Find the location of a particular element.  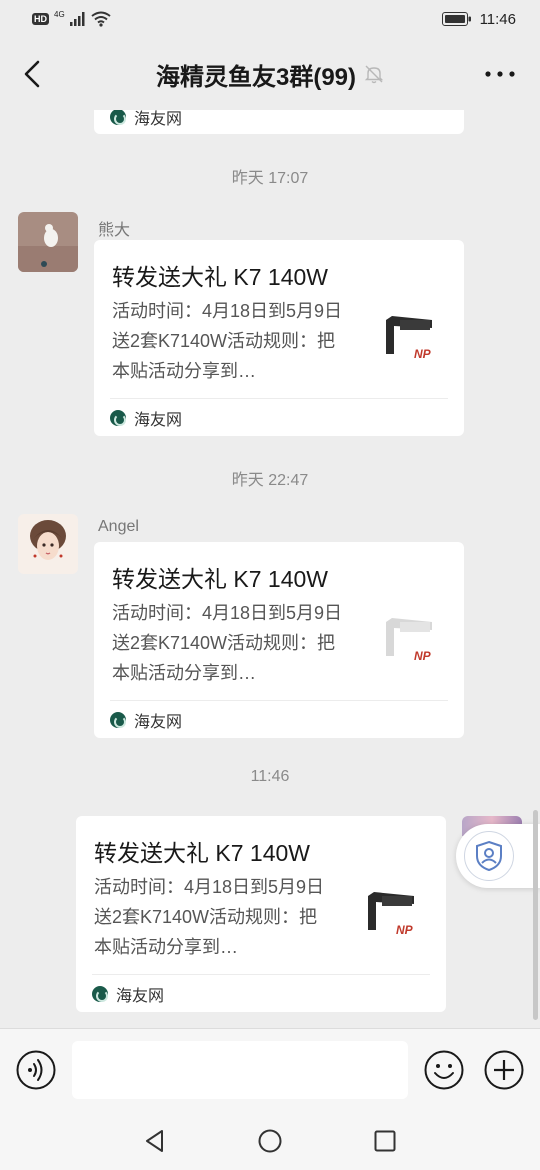

signal-icon is located at coordinates (77, 19).